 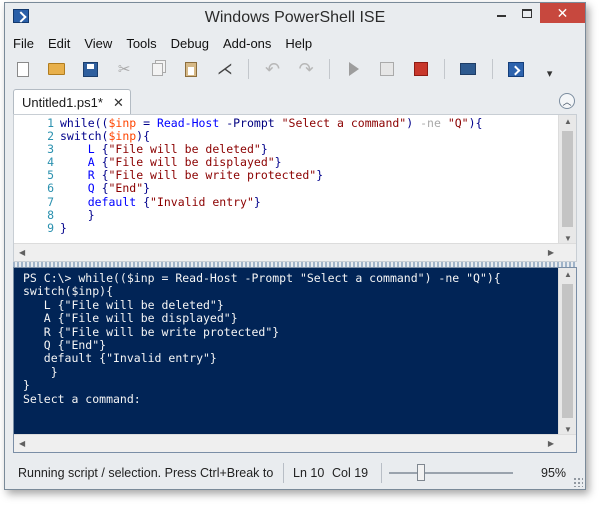 I want to click on console-vertical-scrollbar: ▲ ▼, so click(x=567, y=352).